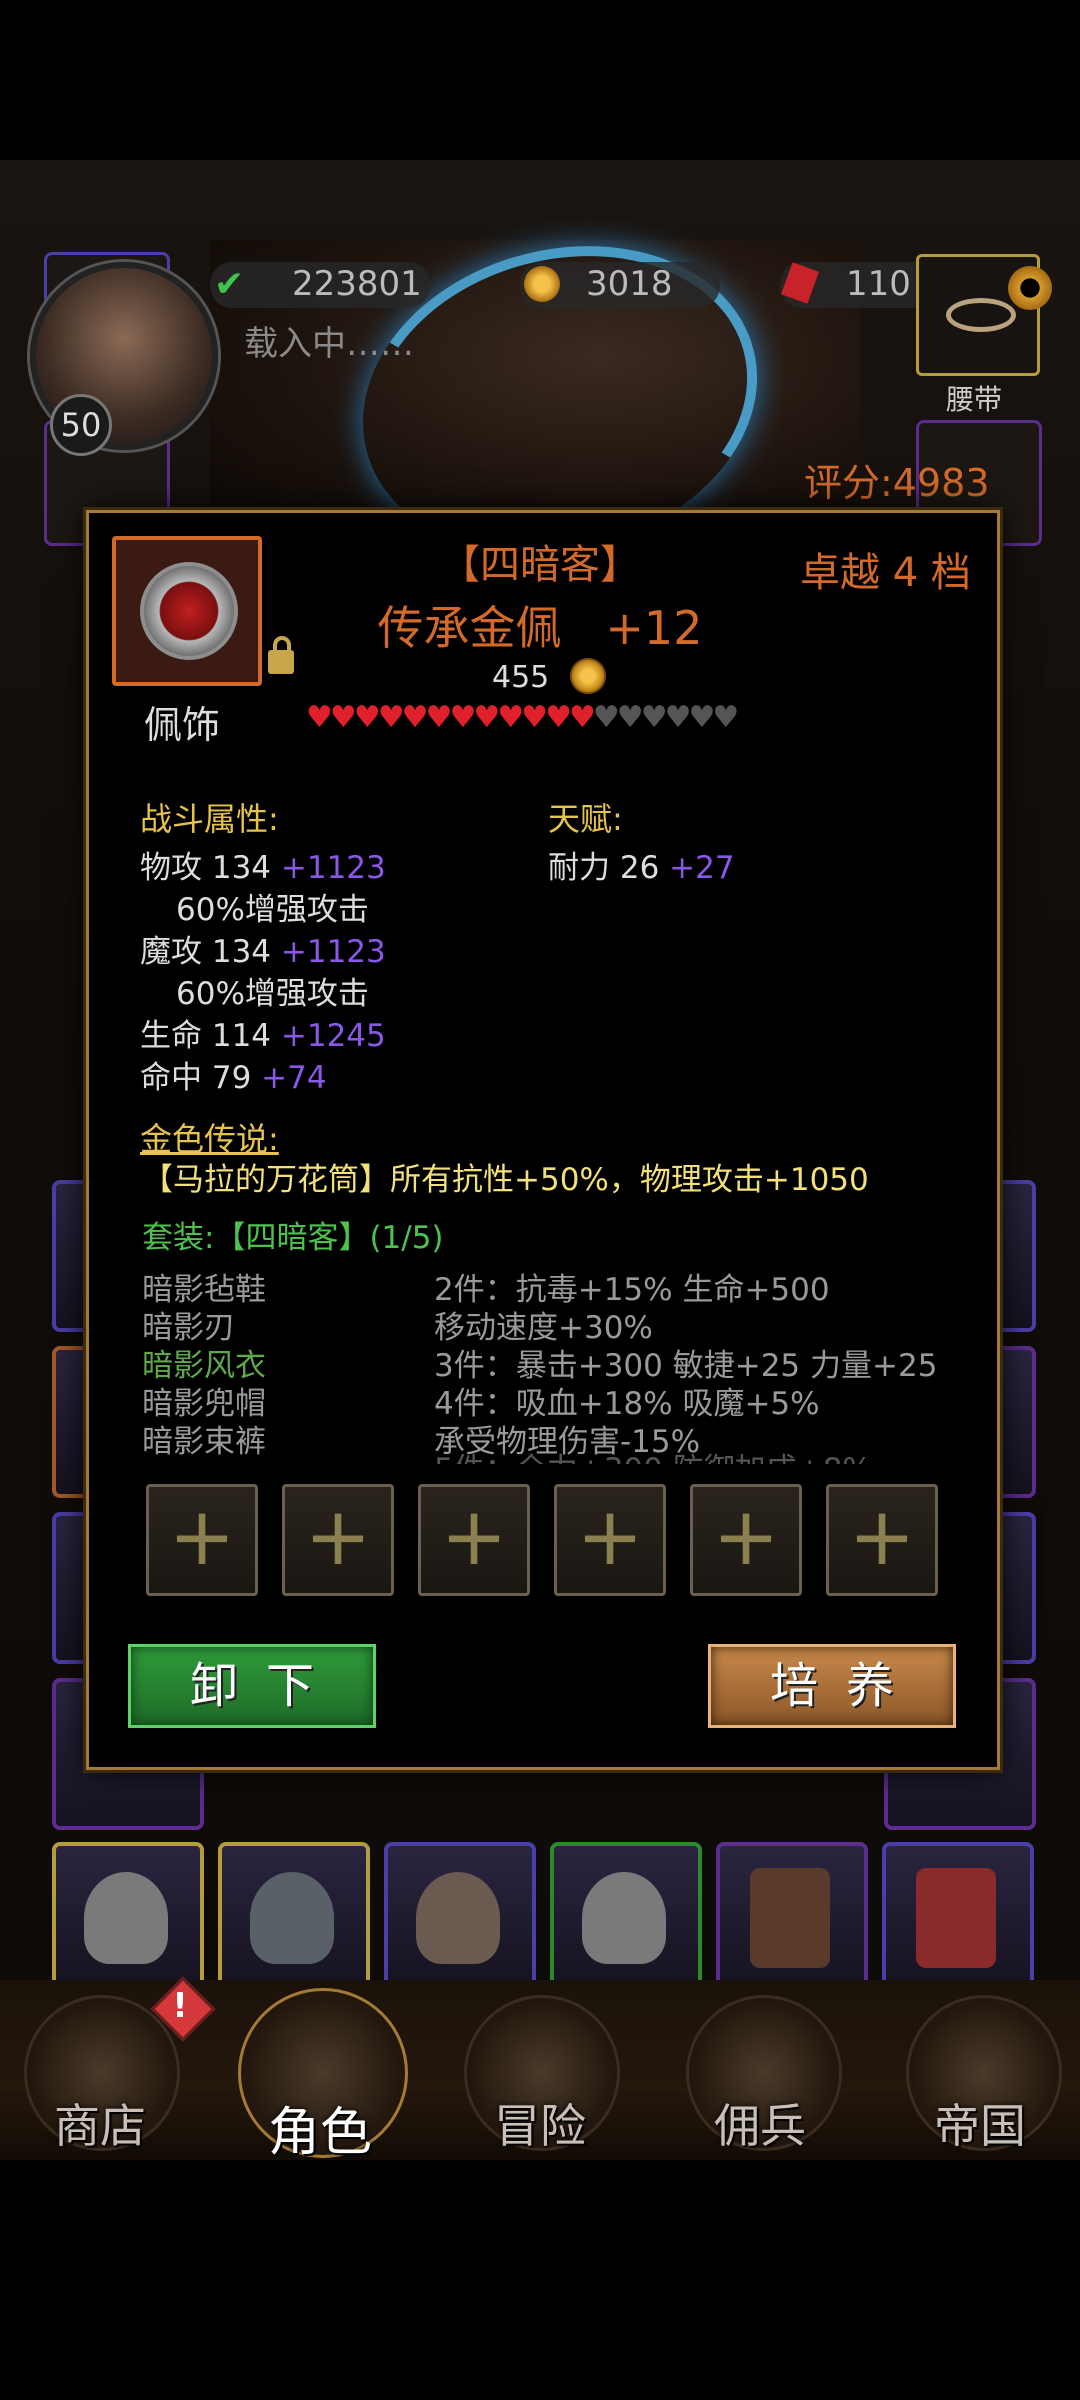  Describe the element at coordinates (981, 315) in the screenshot. I see `belt-icon` at that location.